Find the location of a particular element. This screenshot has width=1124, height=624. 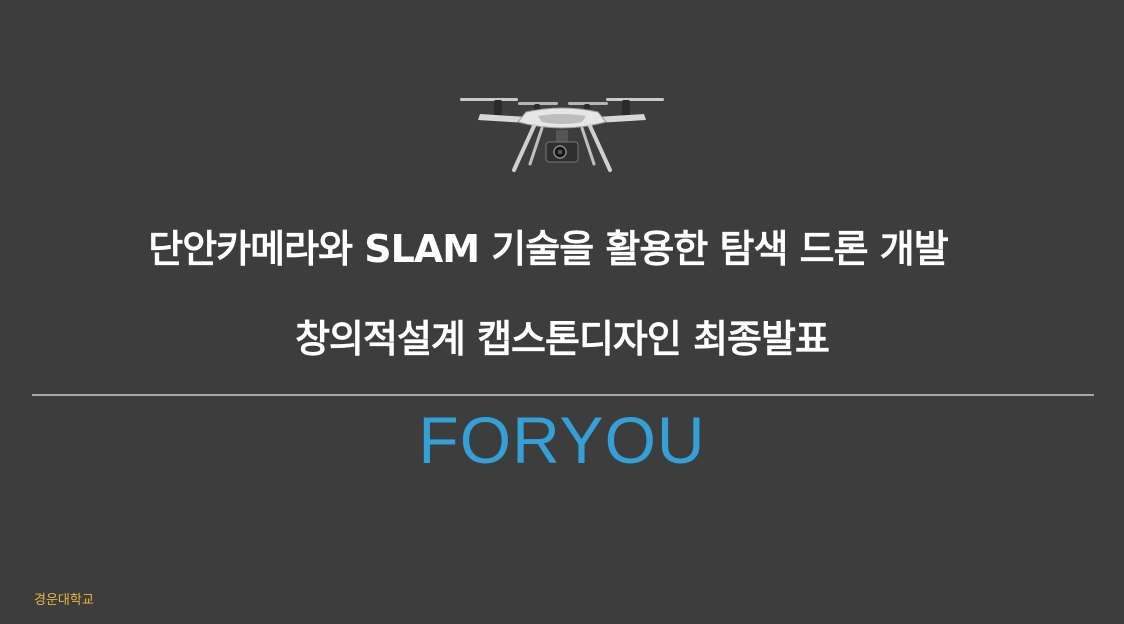

title-line-1: 단안카메라와 SLAM 기술을 활용한 탐색 드론 개발 is located at coordinates (548, 249).